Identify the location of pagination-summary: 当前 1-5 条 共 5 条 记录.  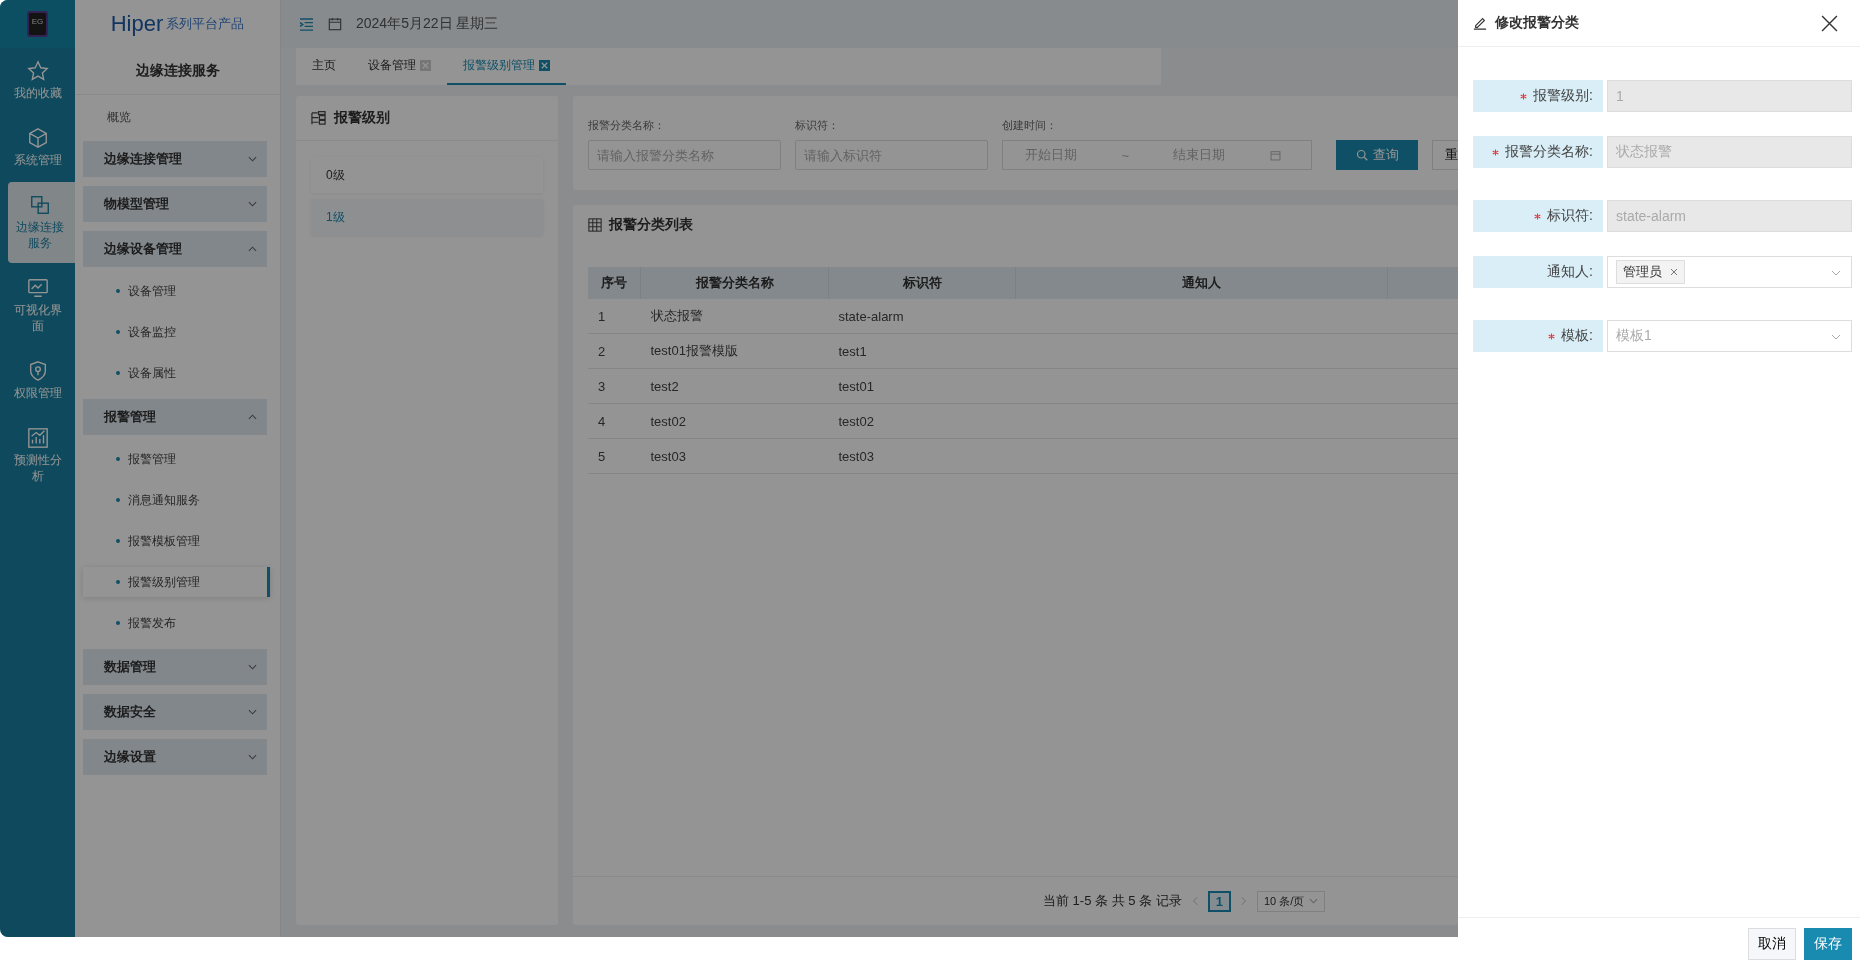
(1112, 901).